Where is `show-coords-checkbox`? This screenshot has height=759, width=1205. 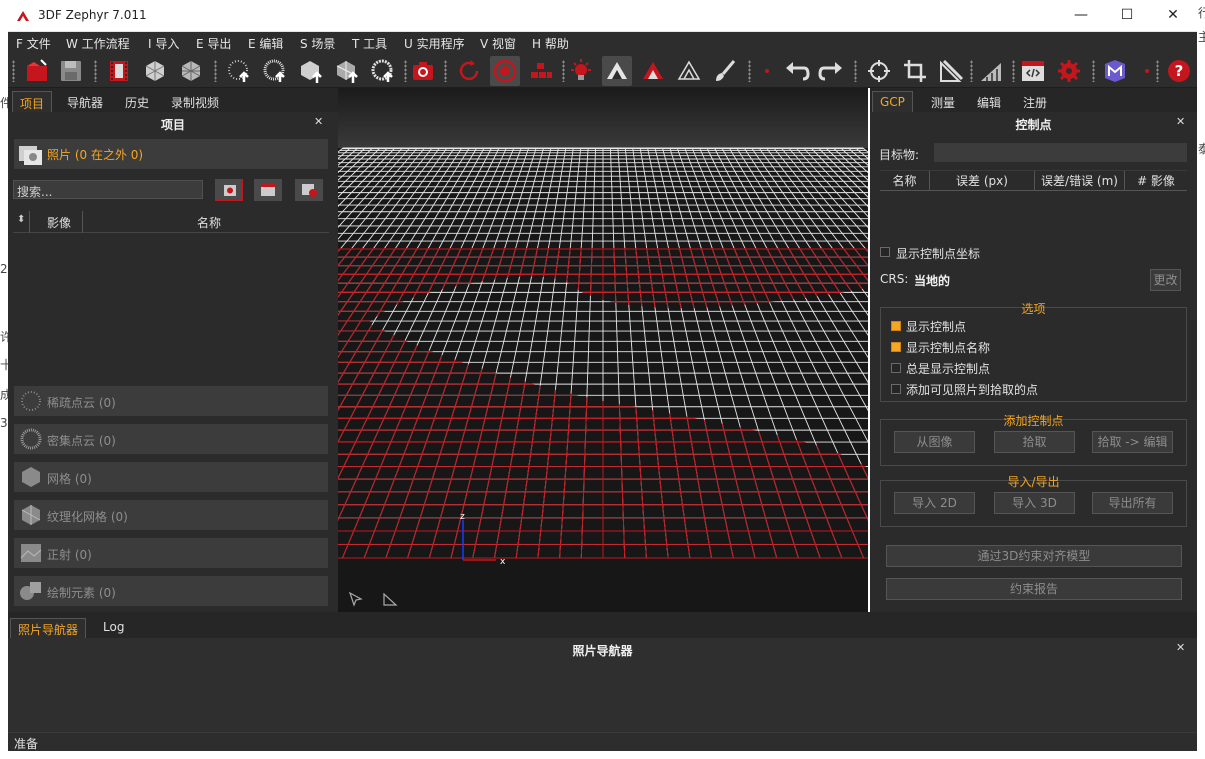 show-coords-checkbox is located at coordinates (885, 252).